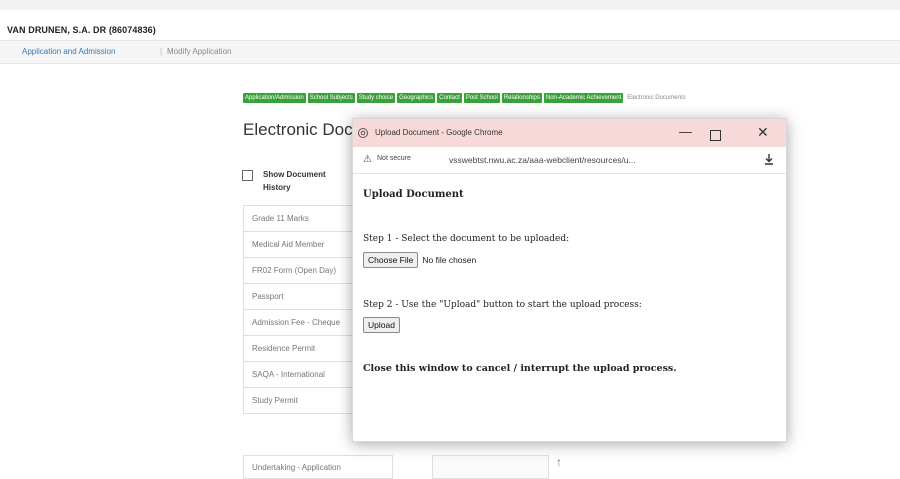 This screenshot has width=900, height=479. I want to click on document-file-field, so click(490, 467).